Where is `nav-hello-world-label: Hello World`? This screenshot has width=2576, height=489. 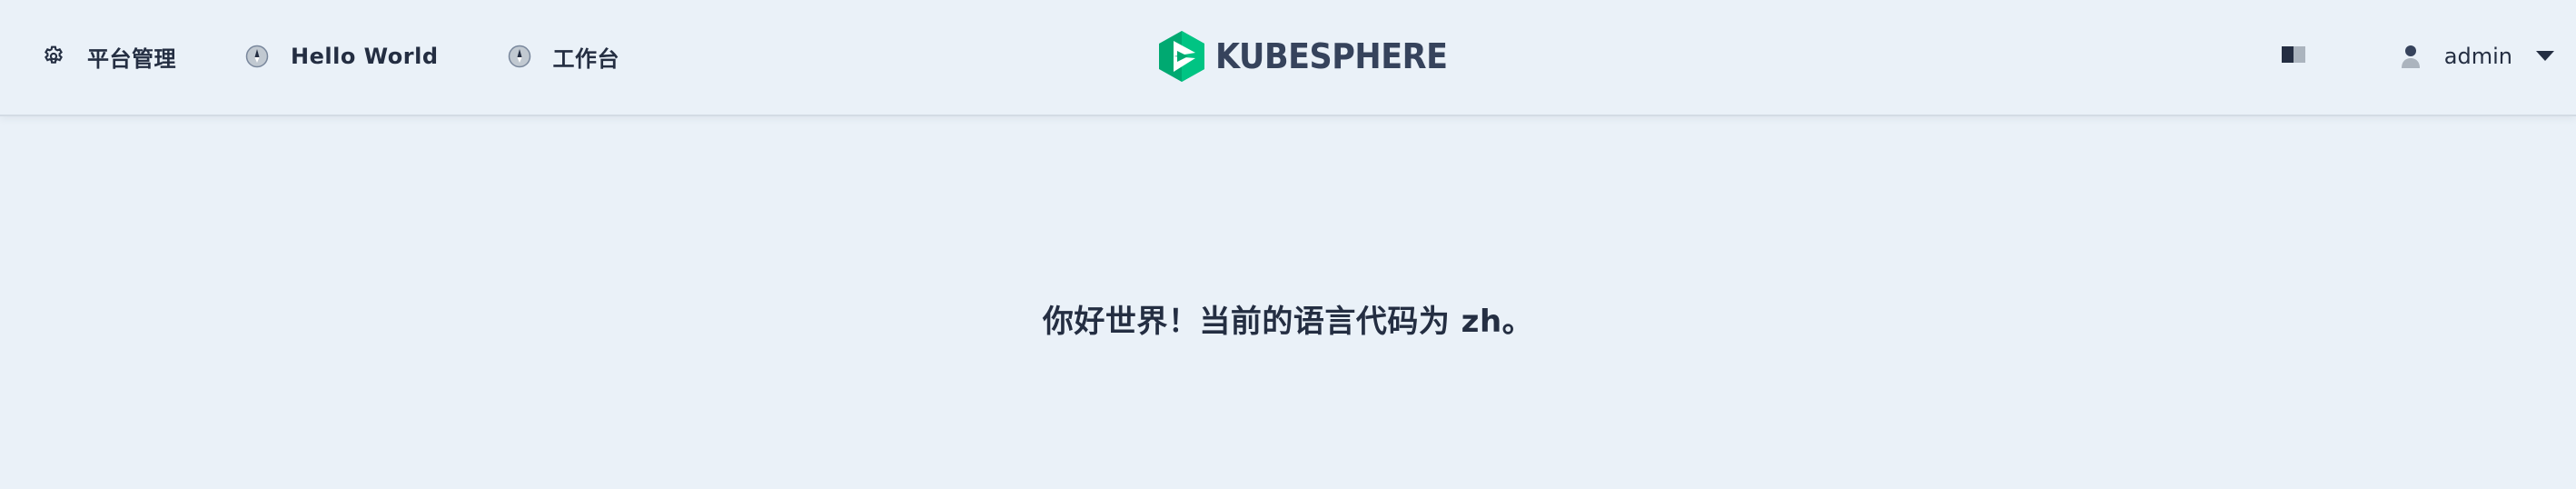 nav-hello-world-label: Hello World is located at coordinates (365, 56).